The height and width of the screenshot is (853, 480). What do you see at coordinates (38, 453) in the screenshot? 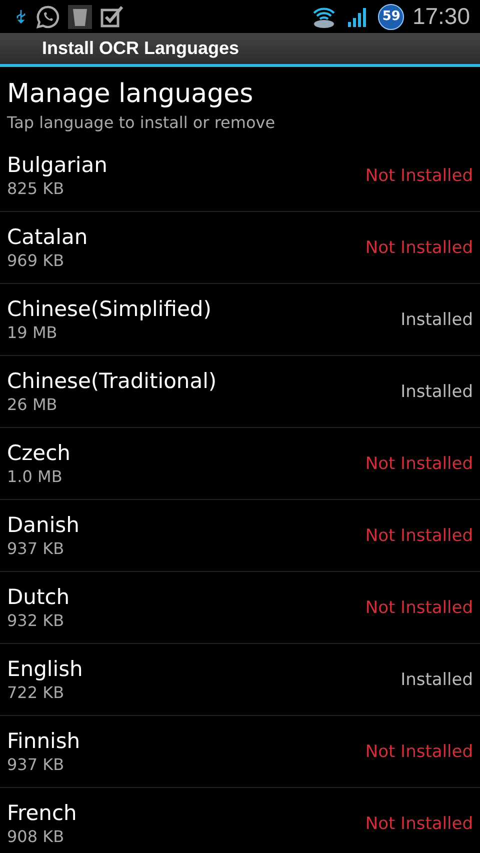
I see `language-name: Czech` at bounding box center [38, 453].